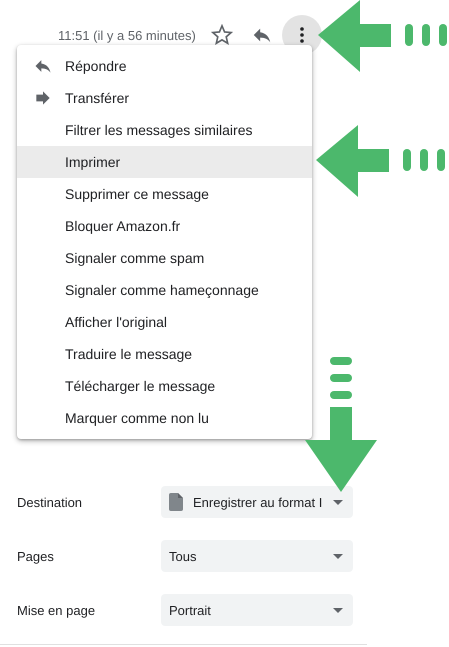  Describe the element at coordinates (164, 290) in the screenshot. I see `menu-item: Signaler comme hameçonnage` at that location.